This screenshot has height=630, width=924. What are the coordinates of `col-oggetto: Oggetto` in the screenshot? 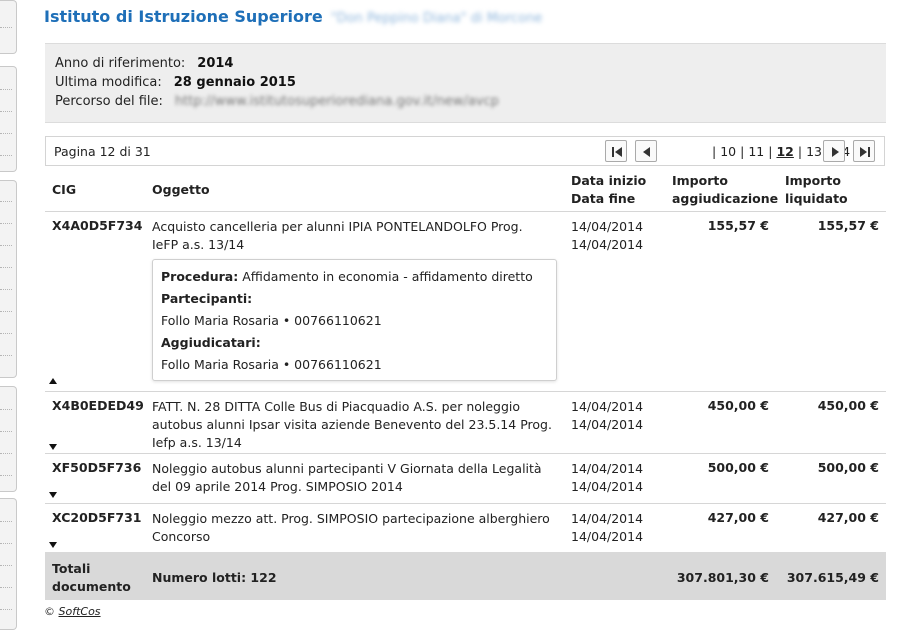 It's located at (181, 190).